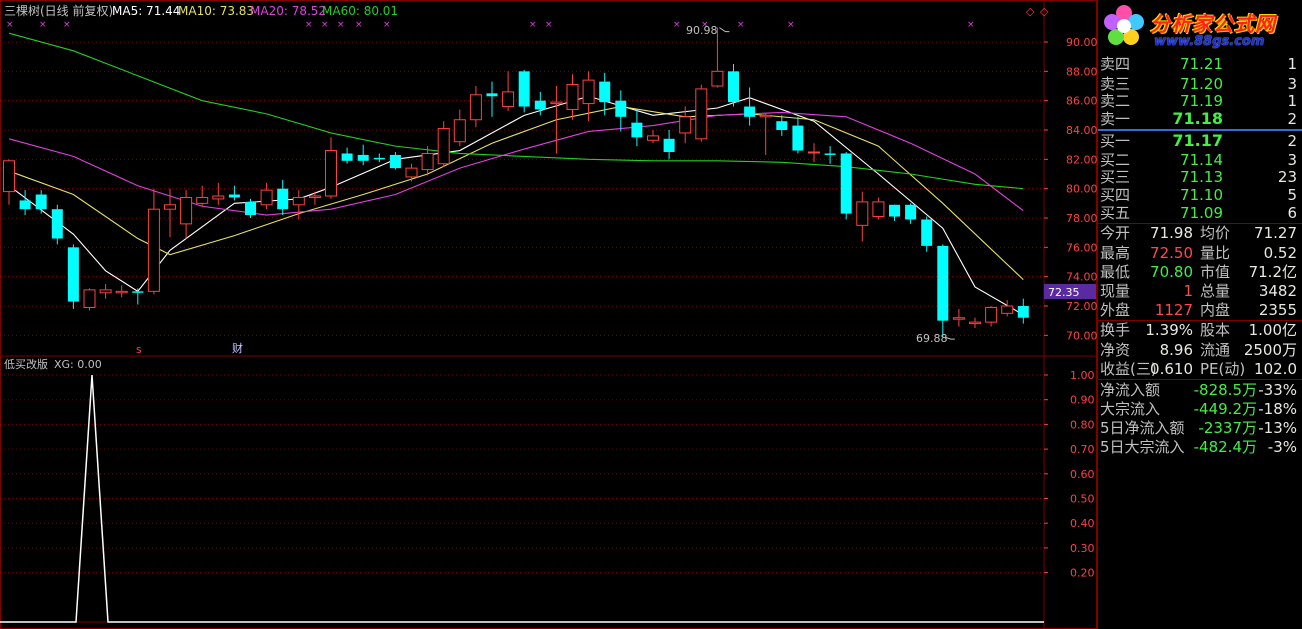 The height and width of the screenshot is (629, 1302). I want to click on price-tick-label: 72.00, so click(1081, 306).